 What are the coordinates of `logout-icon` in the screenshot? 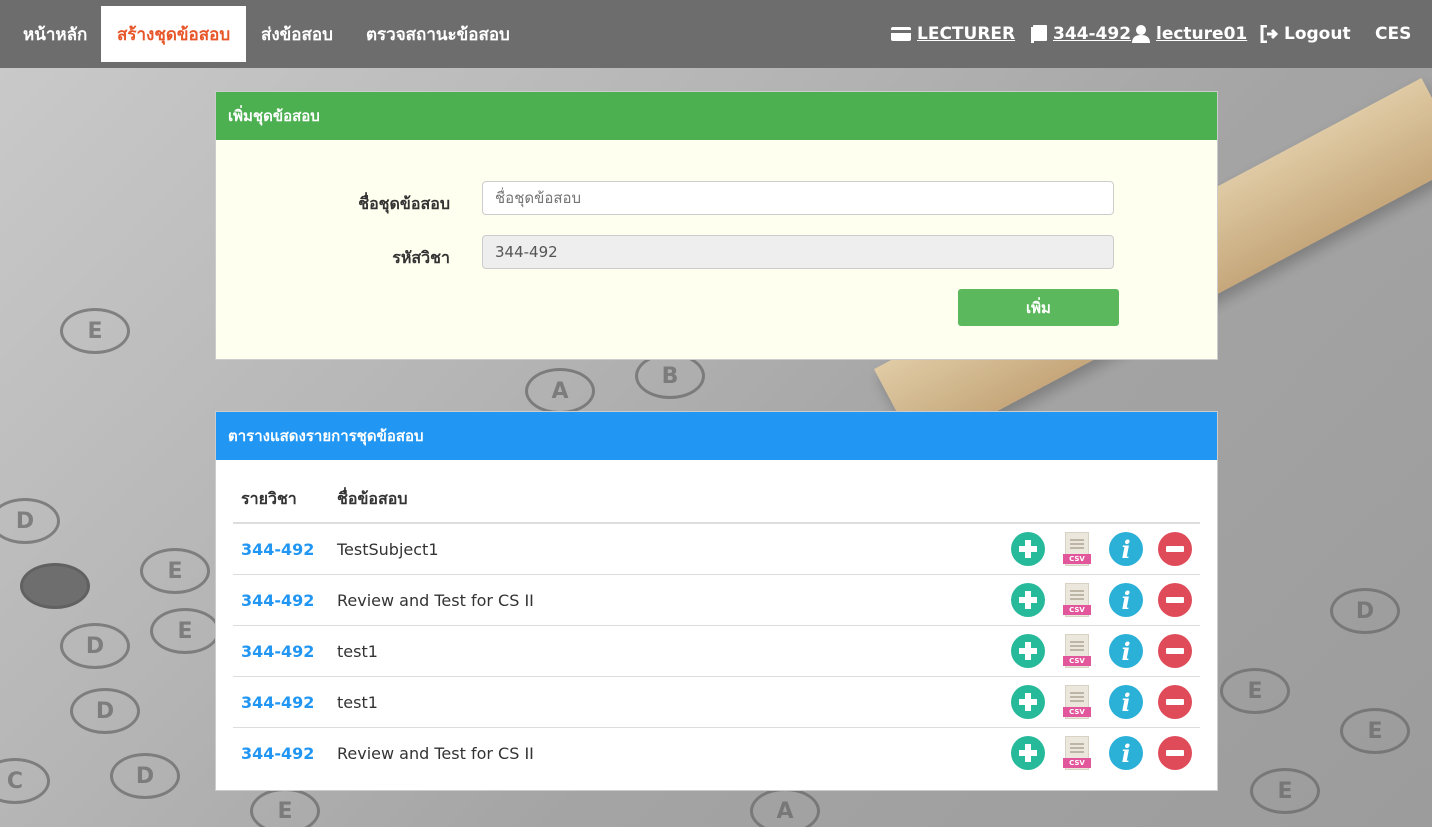 It's located at (1269, 34).